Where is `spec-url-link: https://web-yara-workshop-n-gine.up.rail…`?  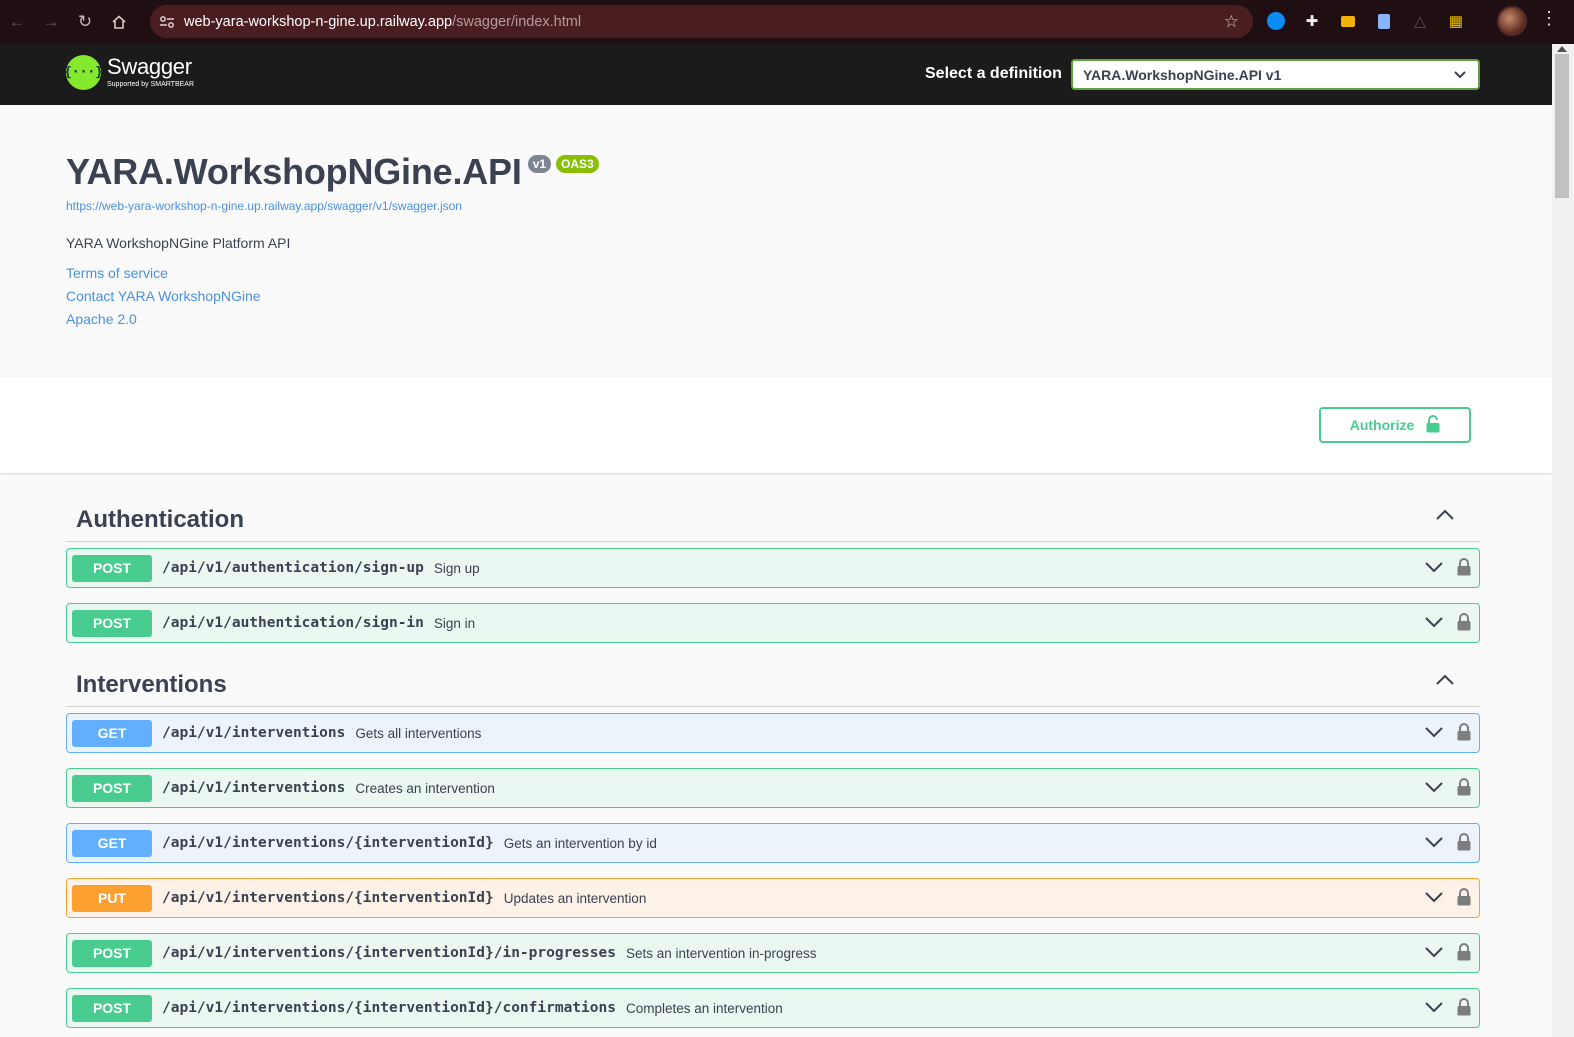 spec-url-link: https://web-yara-workshop-n-gine.up.rail… is located at coordinates (264, 206).